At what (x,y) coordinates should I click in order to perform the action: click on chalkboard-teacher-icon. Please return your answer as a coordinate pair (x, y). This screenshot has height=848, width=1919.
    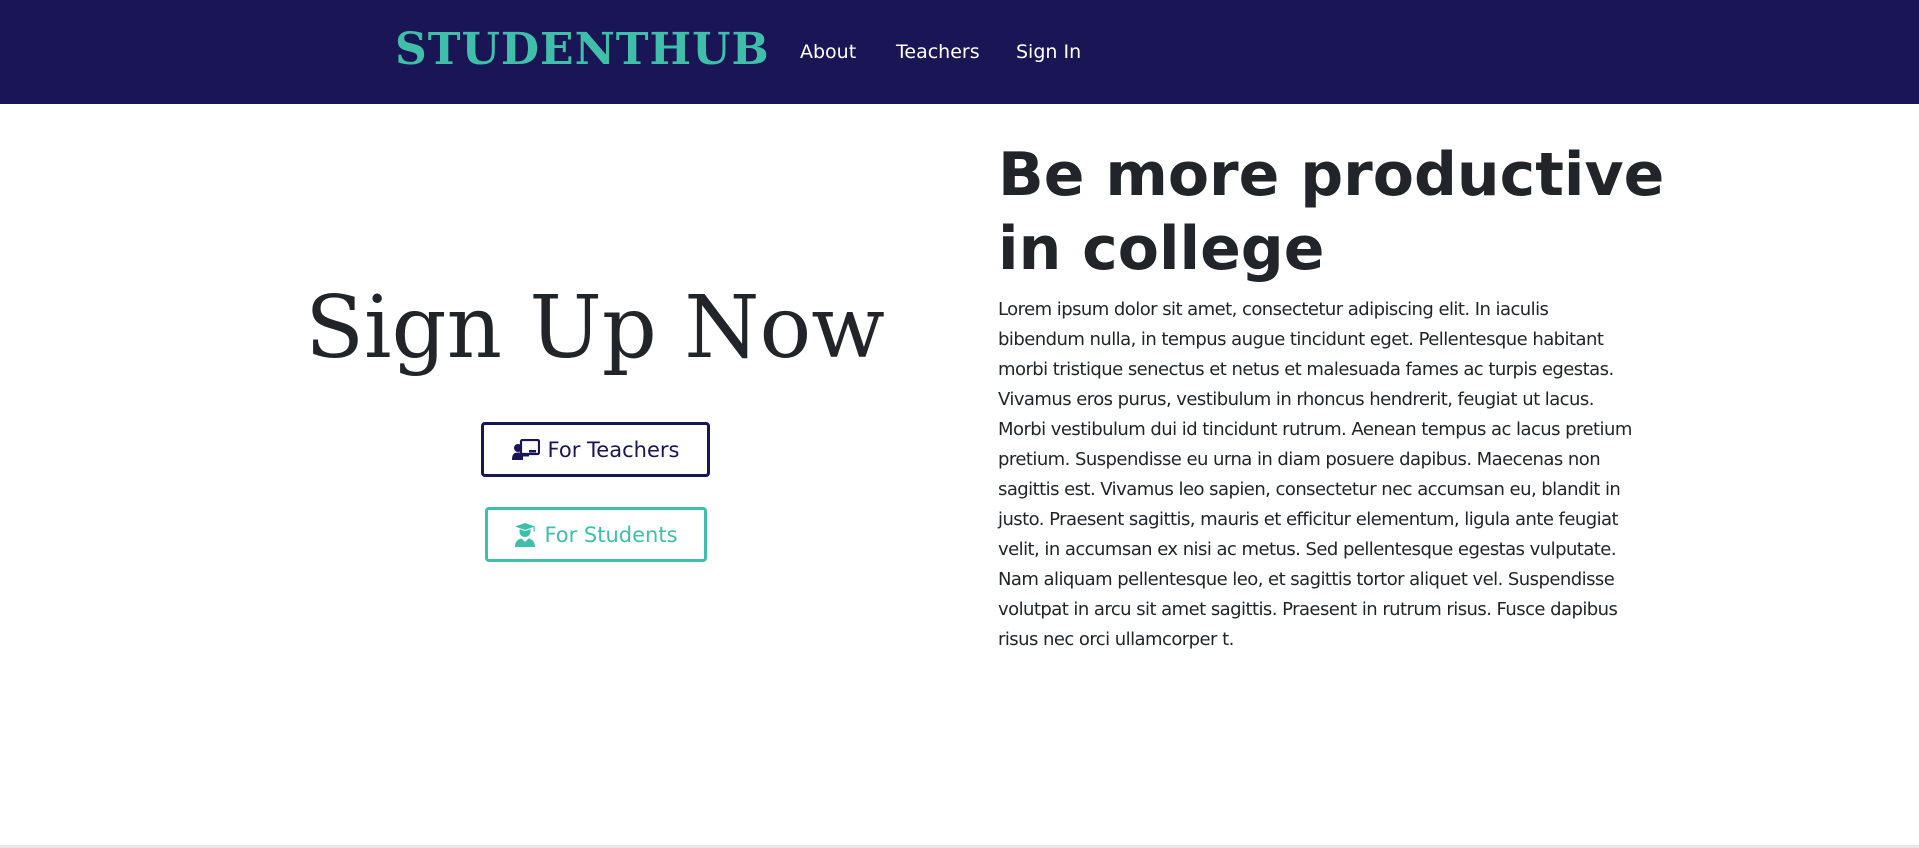
    Looking at the image, I should click on (525, 449).